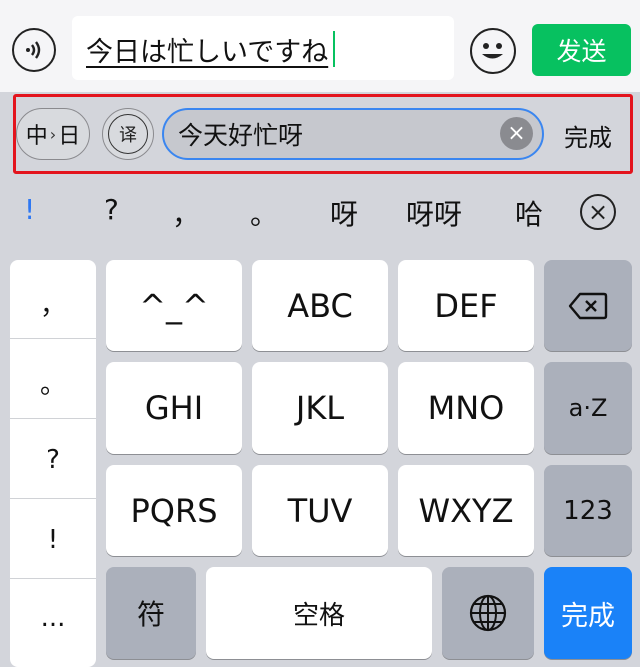 This screenshot has height=667, width=640. I want to click on close-icon: ×, so click(598, 212).